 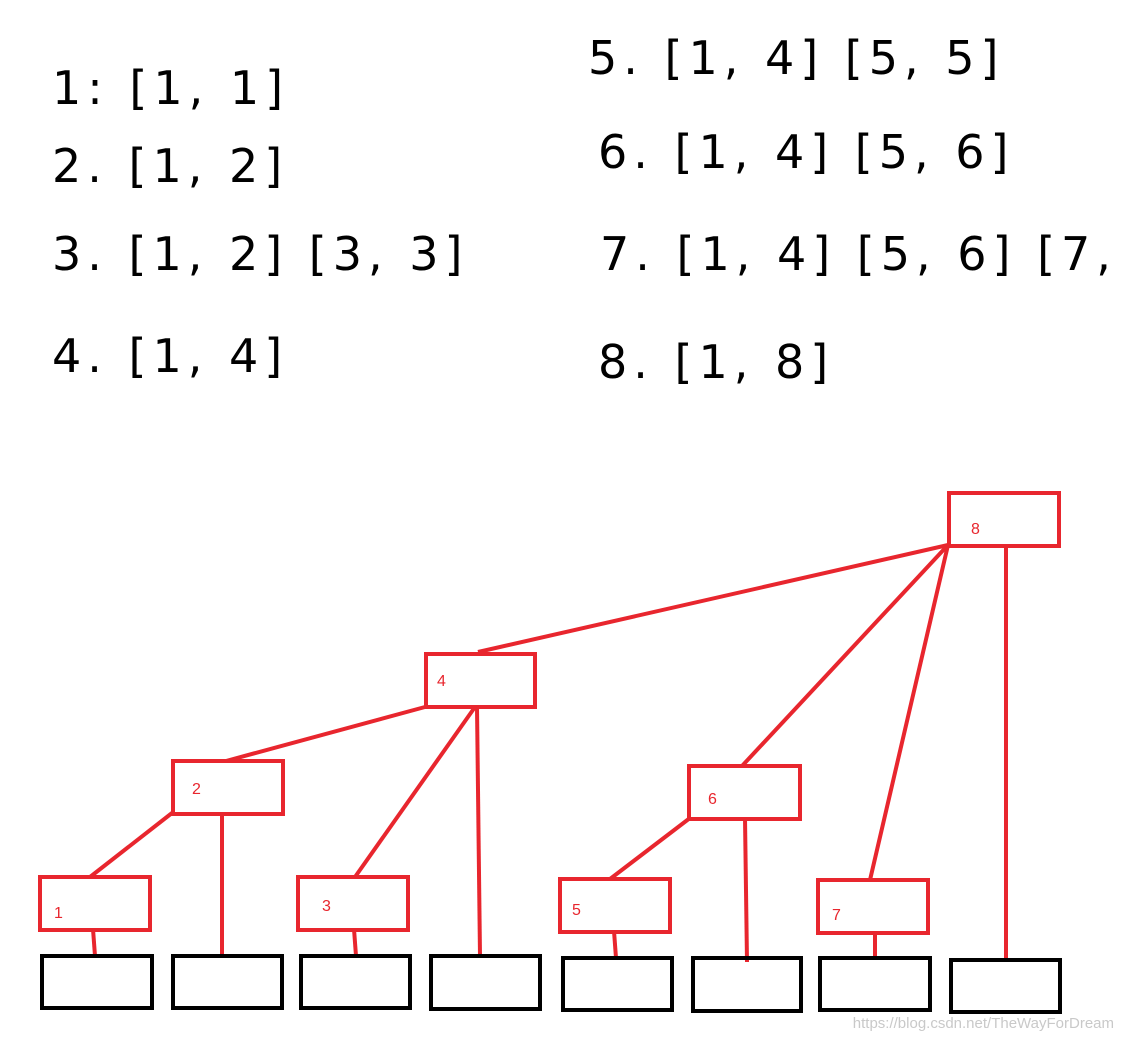 What do you see at coordinates (196, 789) in the screenshot?
I see `node-2-label: 2` at bounding box center [196, 789].